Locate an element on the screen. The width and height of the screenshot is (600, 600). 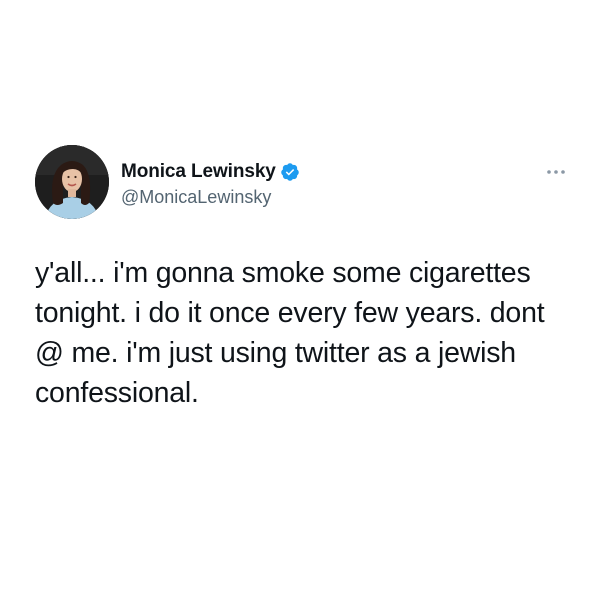
author-info: Monica Lewinsky @MonicaLewinsky is located at coordinates (210, 176).